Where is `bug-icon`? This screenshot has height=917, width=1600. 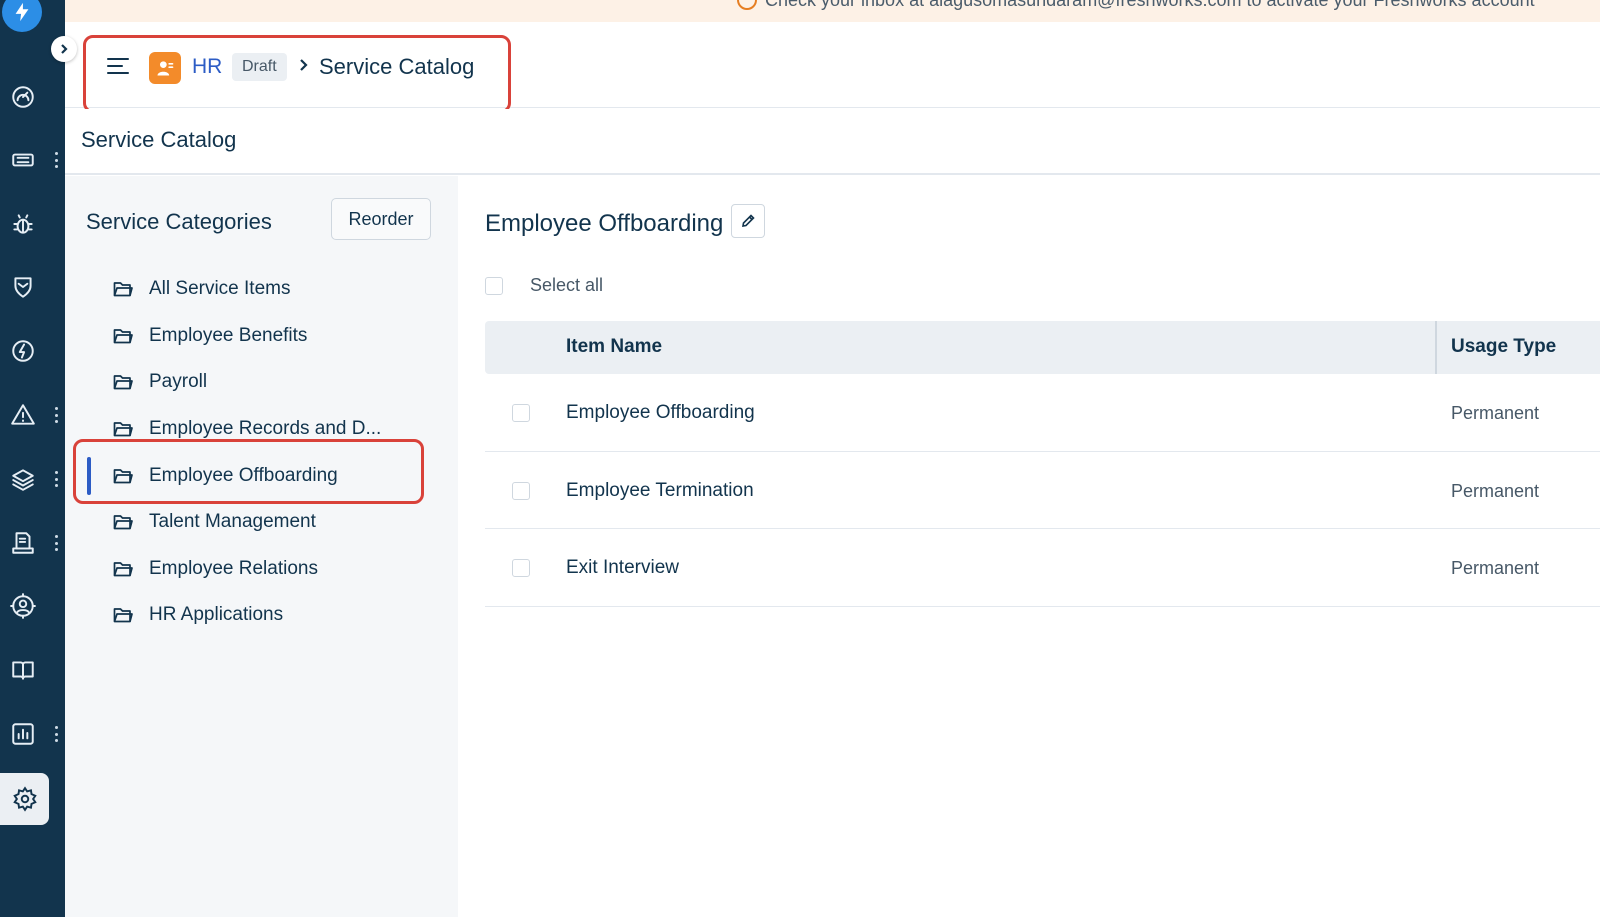 bug-icon is located at coordinates (23, 224).